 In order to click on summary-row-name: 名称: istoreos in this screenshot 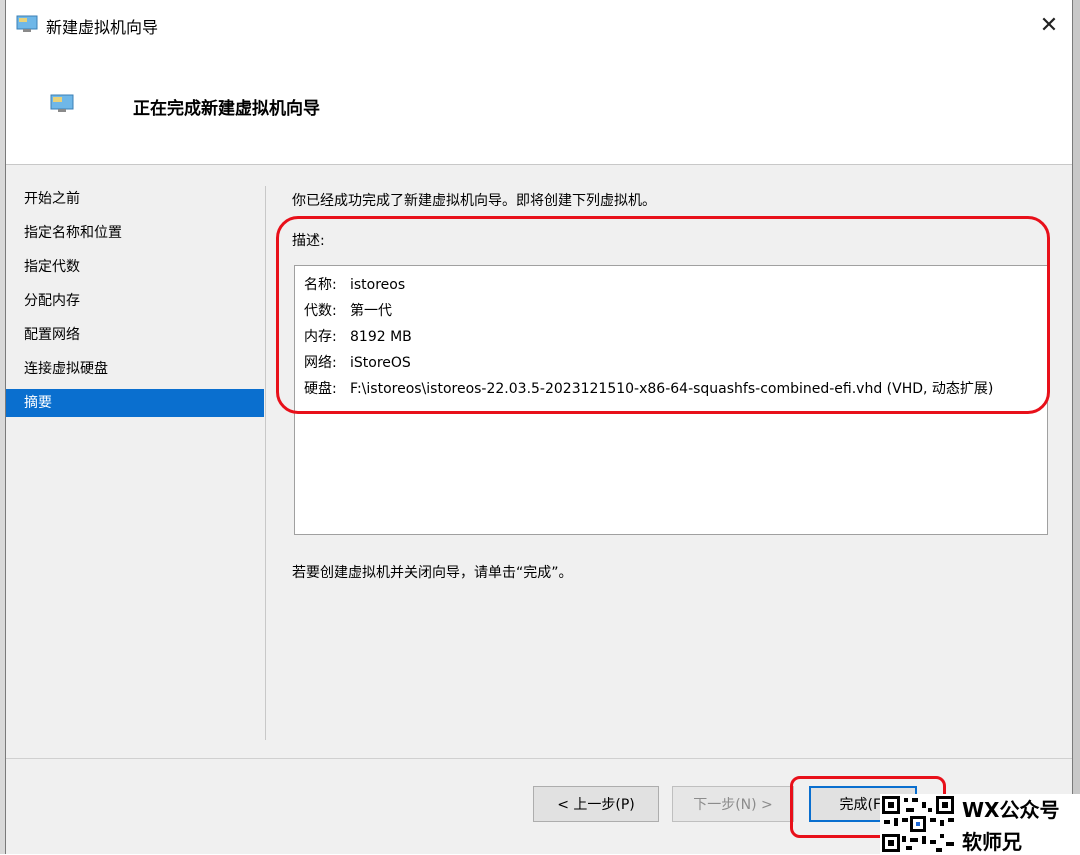, I will do `click(675, 285)`.